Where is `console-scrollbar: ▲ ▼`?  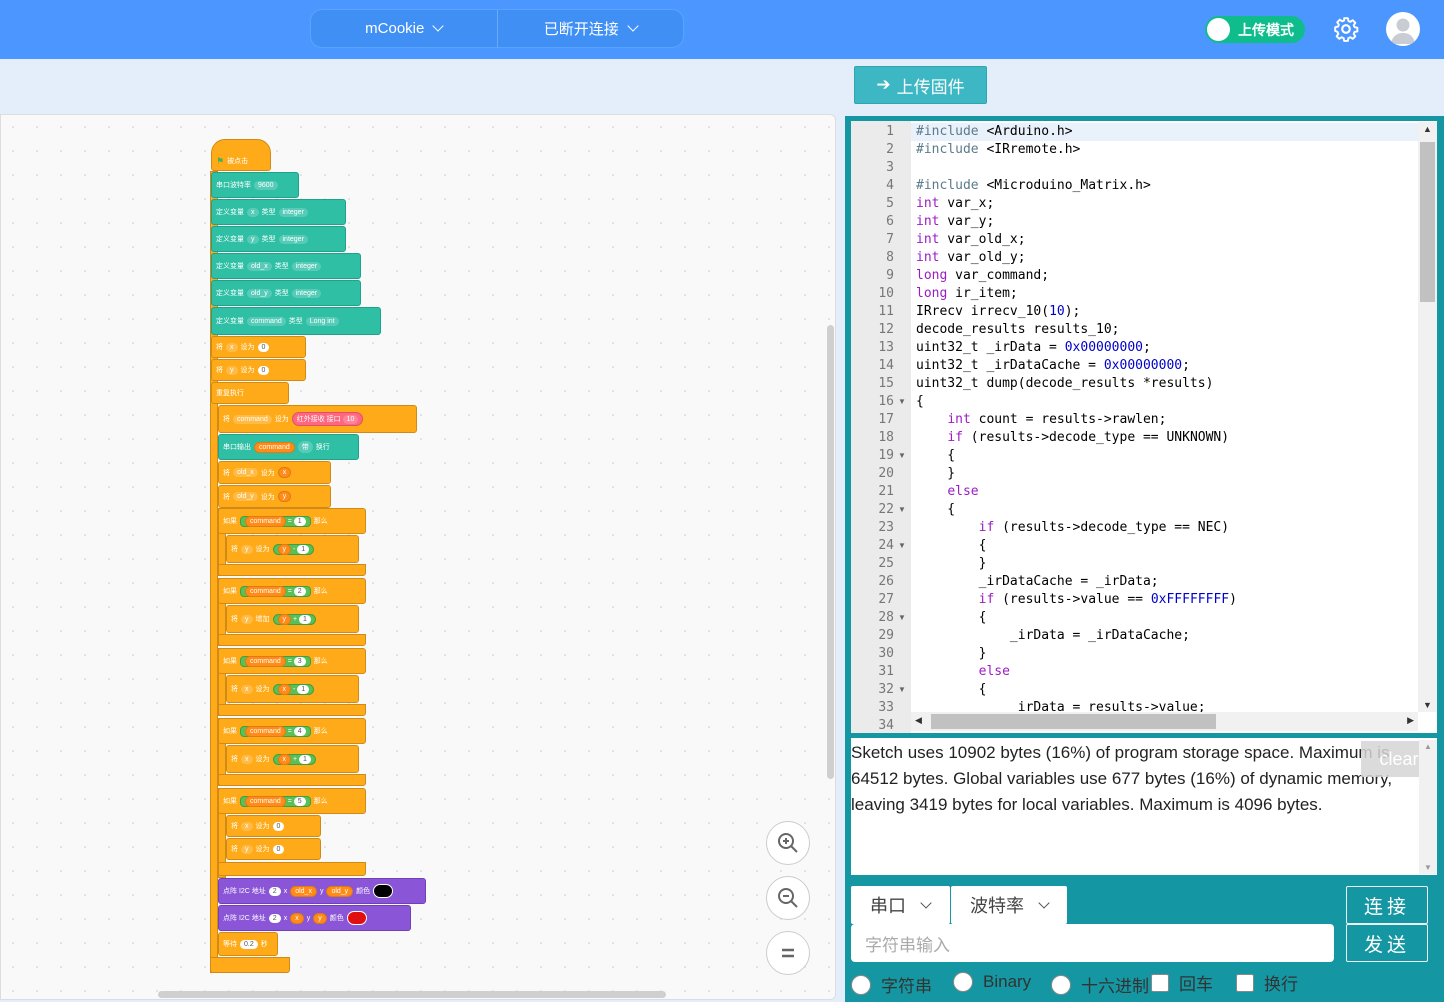
console-scrollbar: ▲ ▼ is located at coordinates (1428, 807).